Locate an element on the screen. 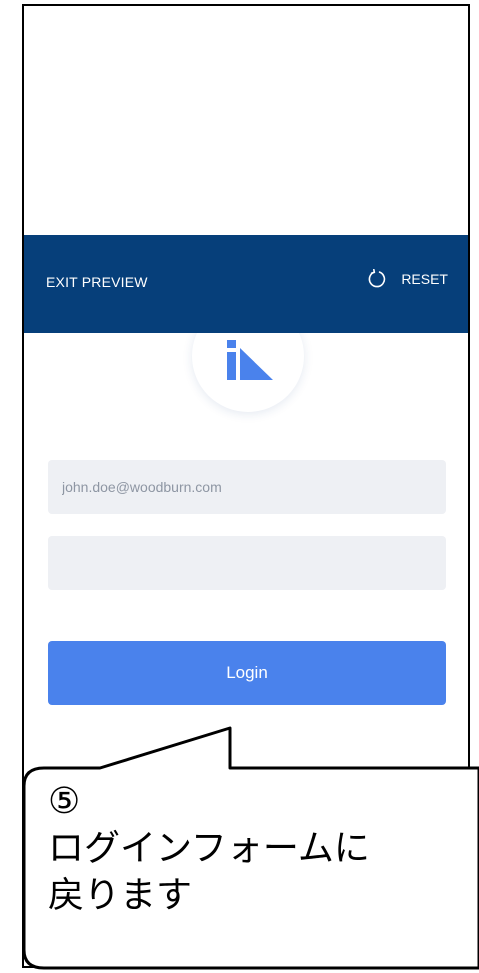 The width and height of the screenshot is (479, 973). reset-label: RESET is located at coordinates (424, 279).